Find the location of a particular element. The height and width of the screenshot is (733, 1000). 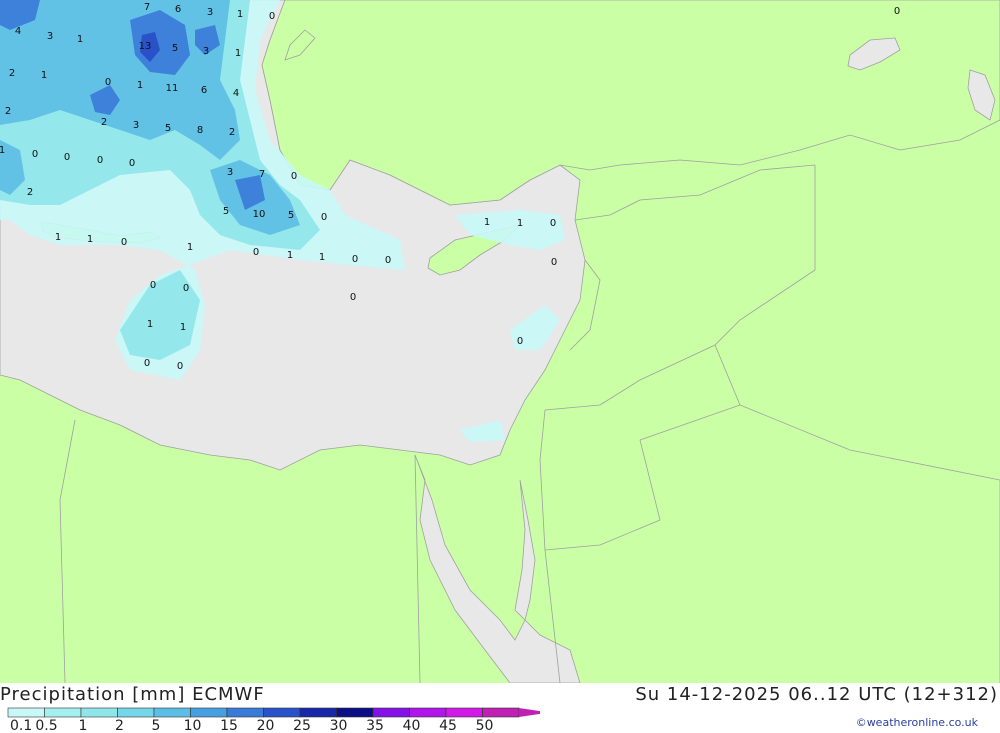

precip-value-label: 13 is located at coordinates (145, 46).